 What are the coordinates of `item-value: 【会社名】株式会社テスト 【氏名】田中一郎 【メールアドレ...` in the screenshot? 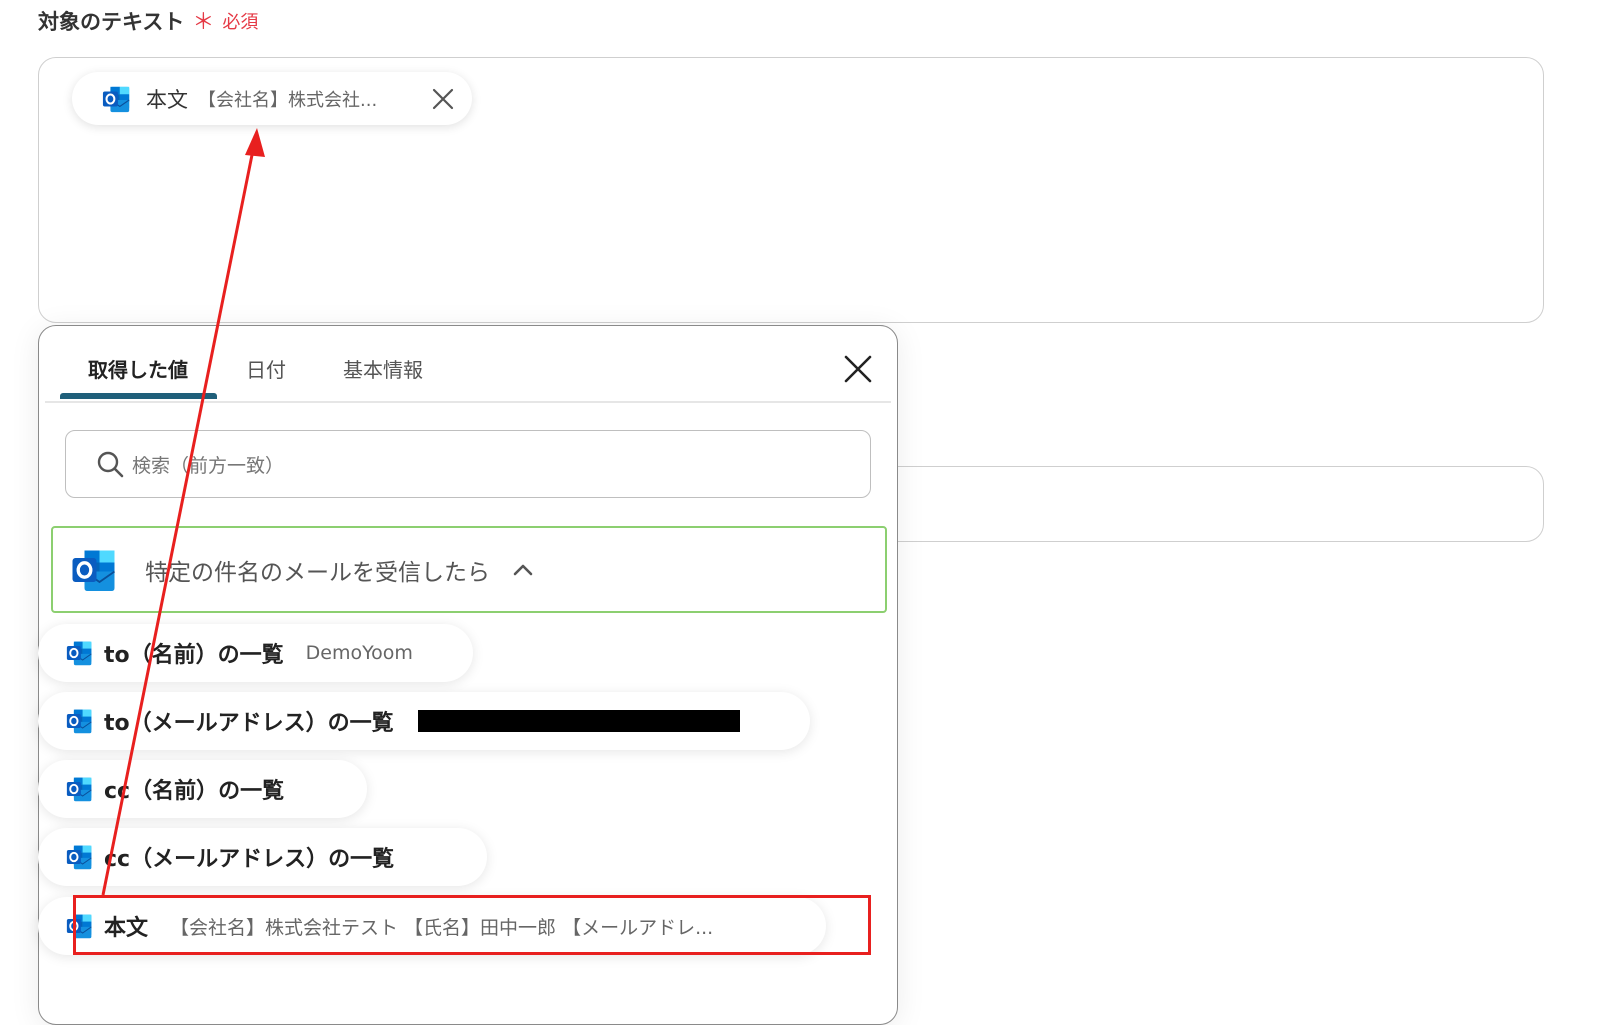 It's located at (442, 927).